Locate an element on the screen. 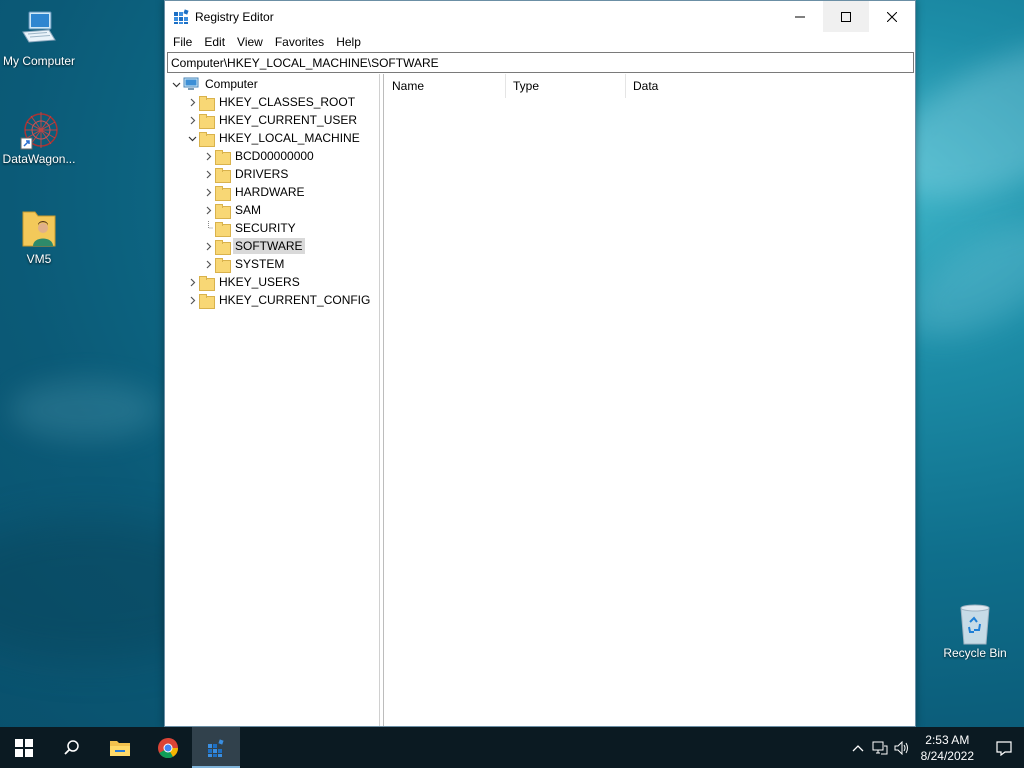  maximize-button is located at coordinates (846, 16).